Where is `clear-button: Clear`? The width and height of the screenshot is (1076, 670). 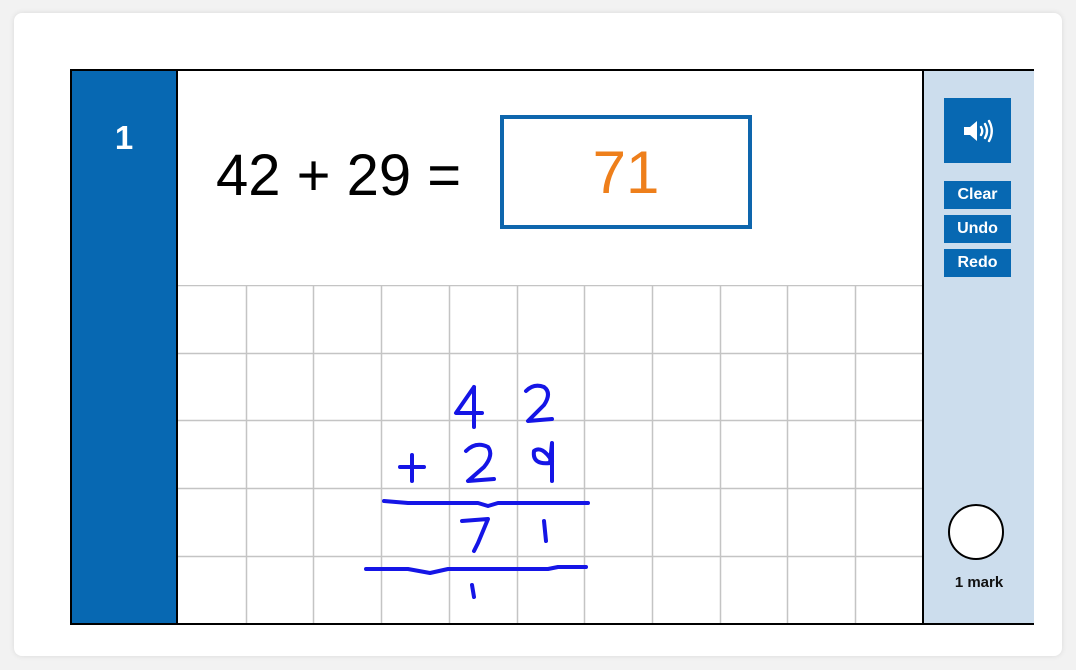
clear-button: Clear is located at coordinates (977, 195).